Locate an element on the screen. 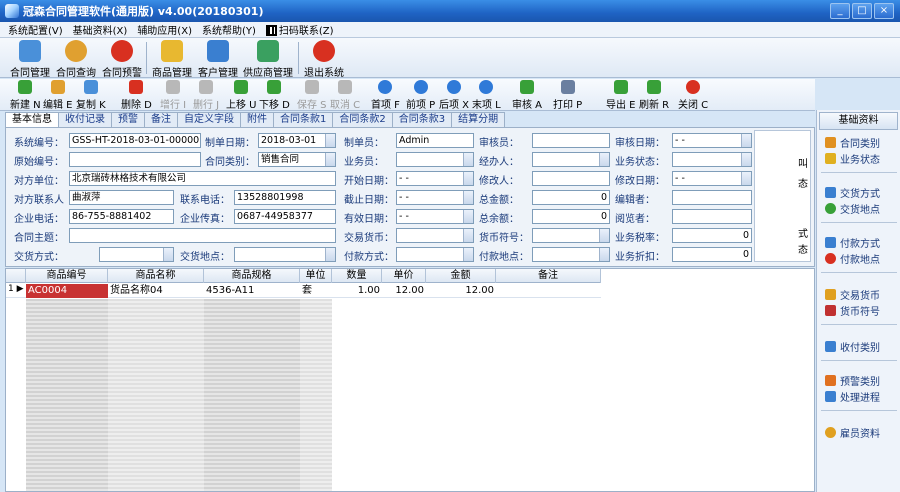 The width and height of the screenshot is (900, 492). column-header: 单价 is located at coordinates (404, 276).